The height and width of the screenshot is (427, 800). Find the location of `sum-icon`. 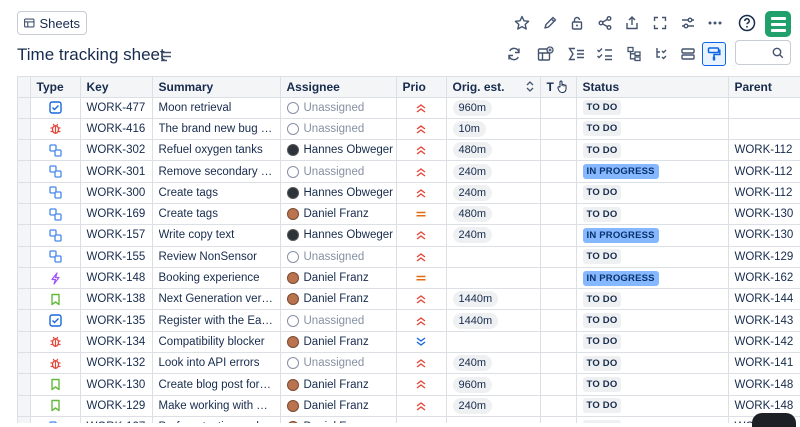

sum-icon is located at coordinates (577, 54).